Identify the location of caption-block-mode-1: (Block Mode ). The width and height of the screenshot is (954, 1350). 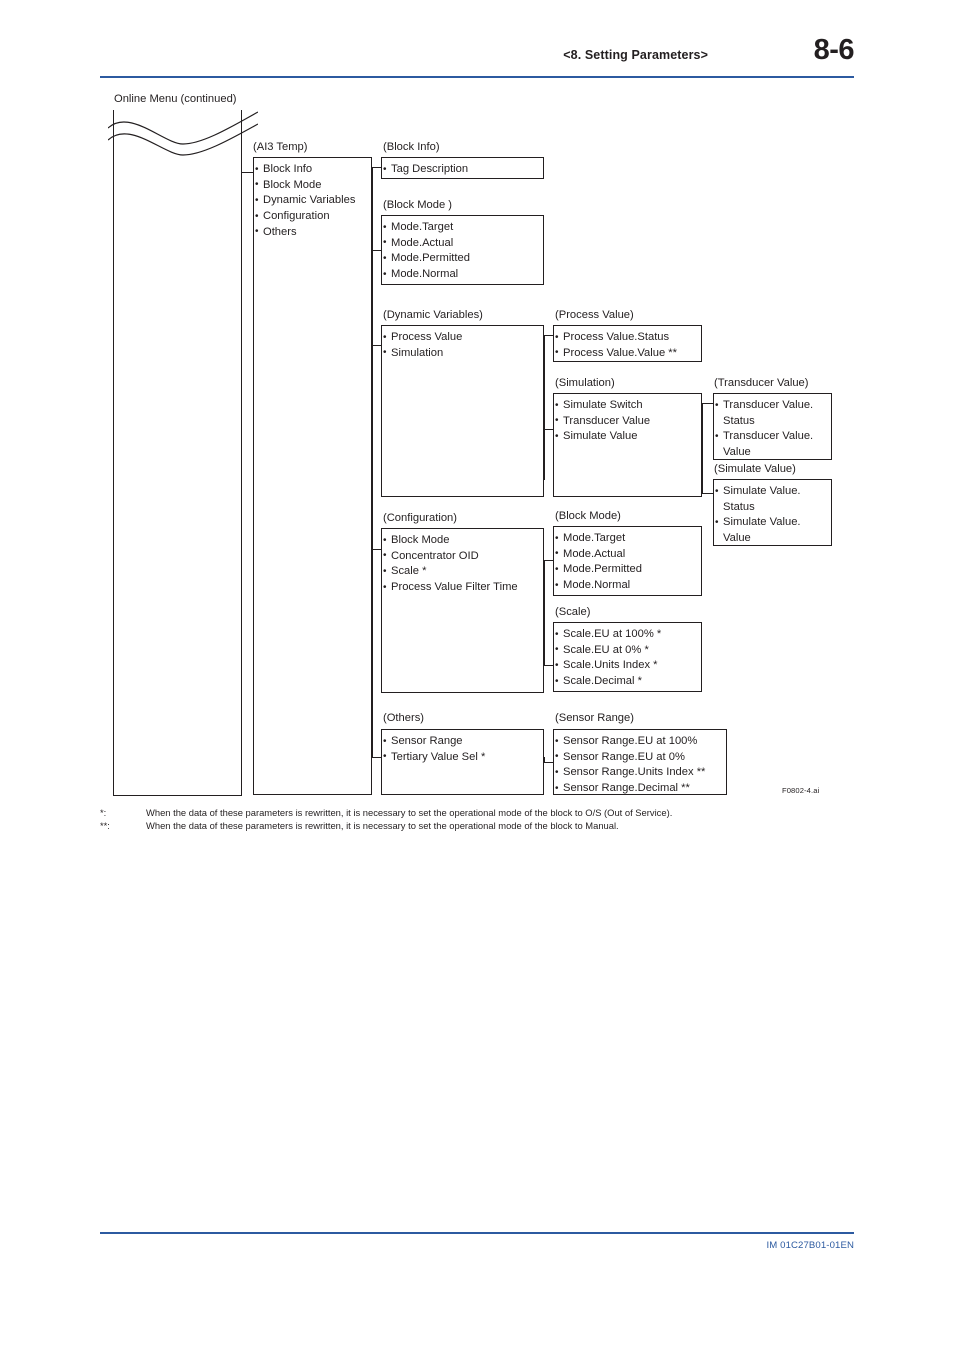
(418, 205).